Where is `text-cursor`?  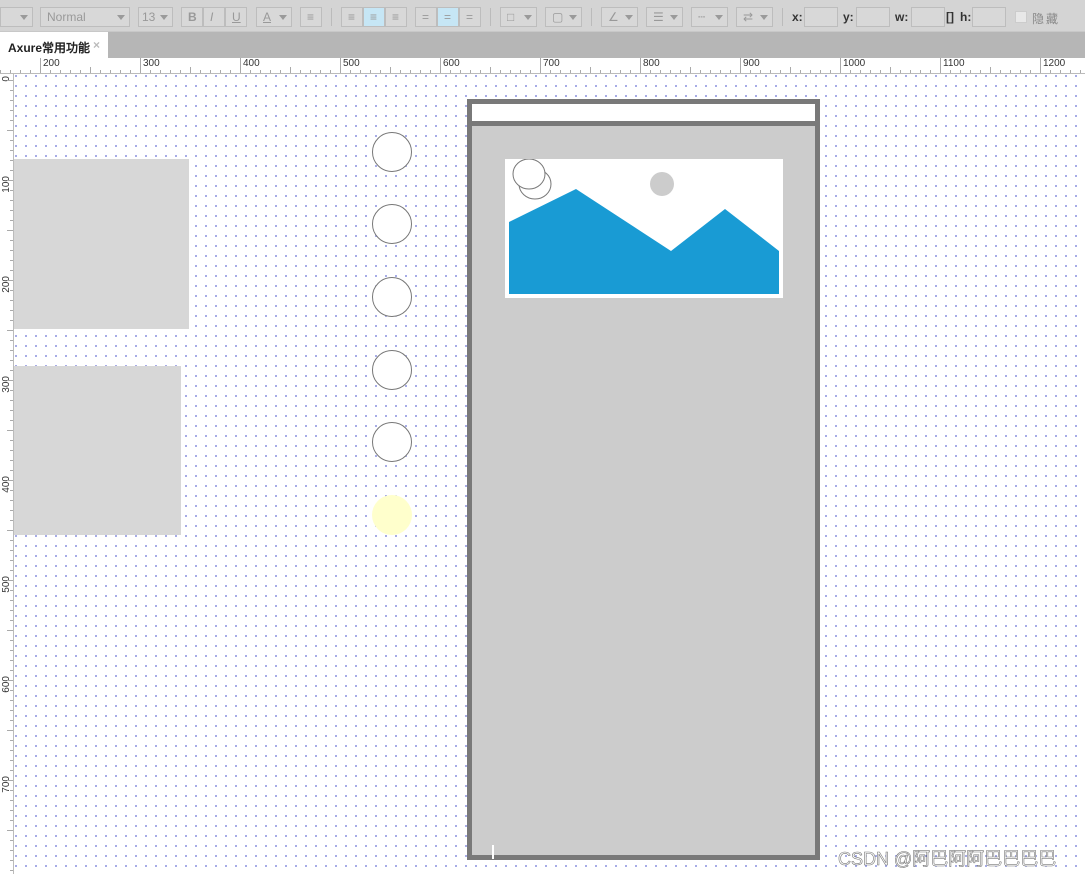
text-cursor is located at coordinates (493, 852).